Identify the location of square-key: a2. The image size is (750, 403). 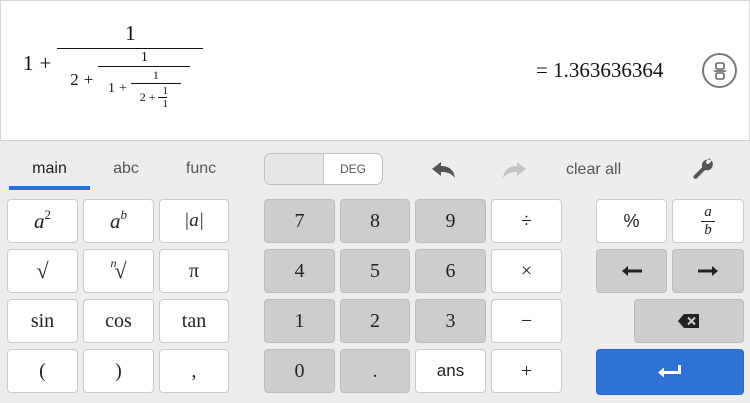
(42, 221).